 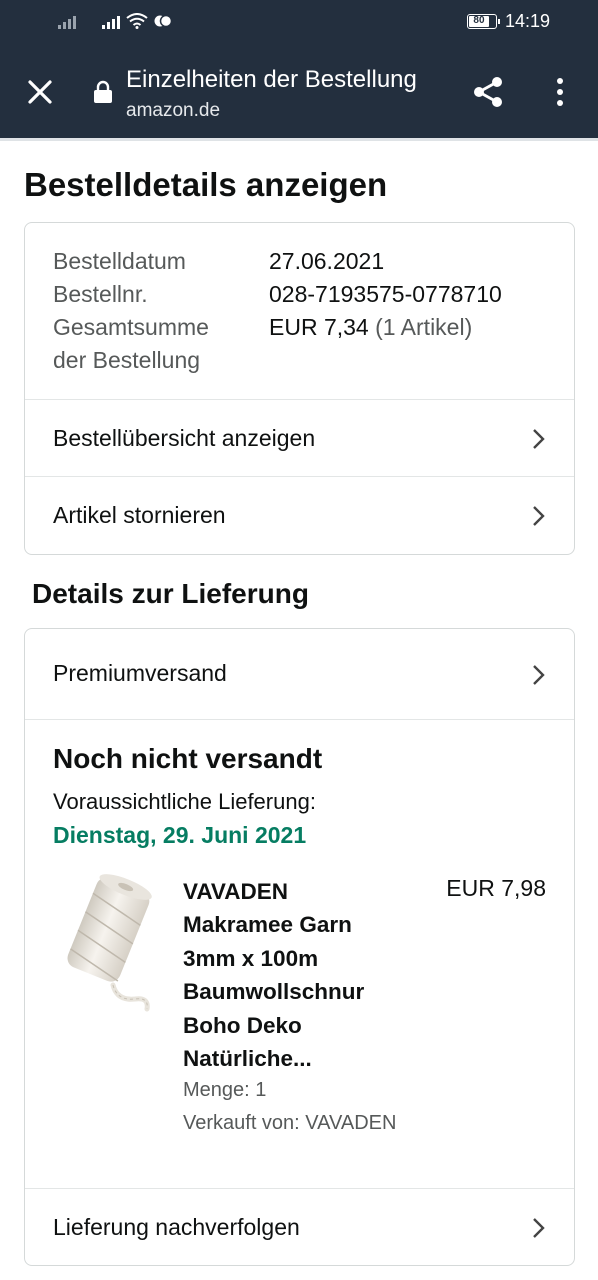 What do you see at coordinates (299, 719) in the screenshot?
I see `divider` at bounding box center [299, 719].